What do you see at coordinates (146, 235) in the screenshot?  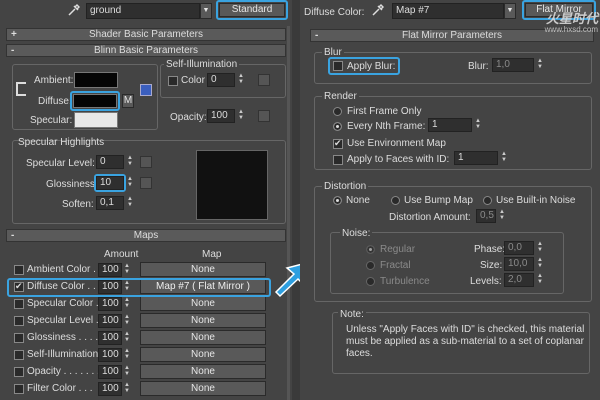 I see `maps-rollout-header: - Maps` at bounding box center [146, 235].